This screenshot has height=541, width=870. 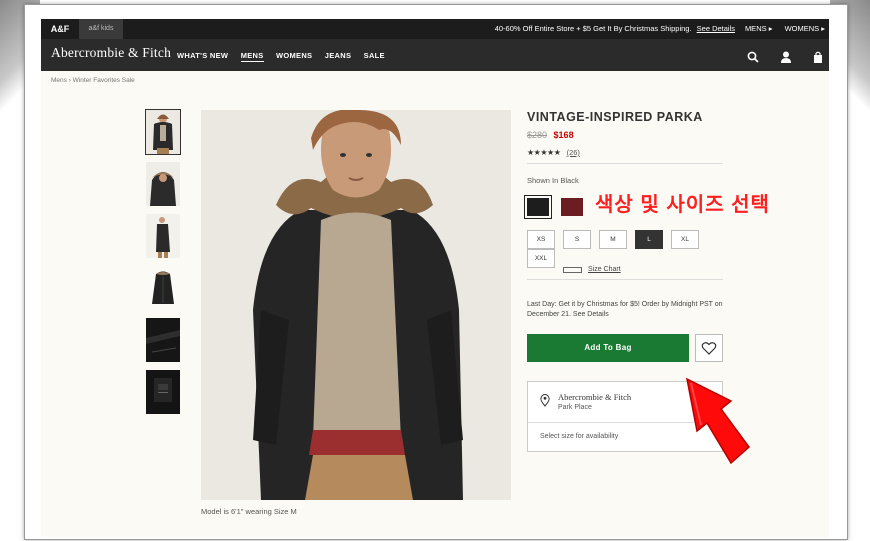 What do you see at coordinates (716, 28) in the screenshot?
I see `promo-details-link: See Details` at bounding box center [716, 28].